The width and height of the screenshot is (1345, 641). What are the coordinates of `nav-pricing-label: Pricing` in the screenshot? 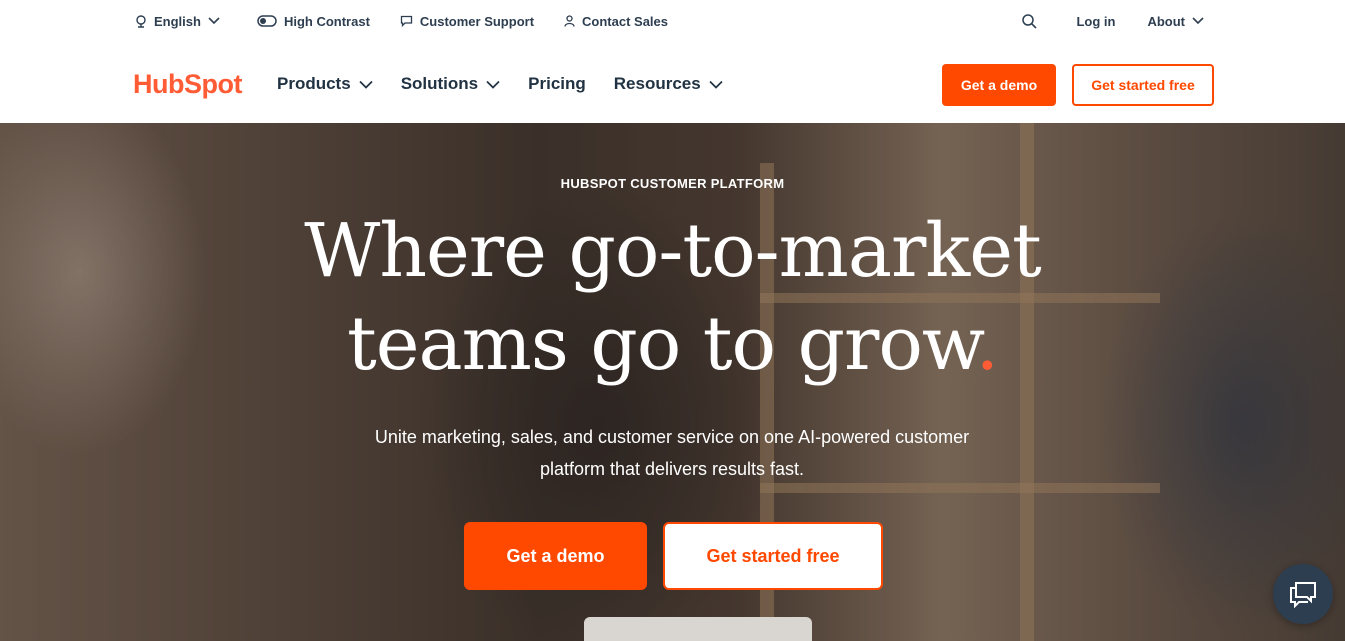 It's located at (557, 83).